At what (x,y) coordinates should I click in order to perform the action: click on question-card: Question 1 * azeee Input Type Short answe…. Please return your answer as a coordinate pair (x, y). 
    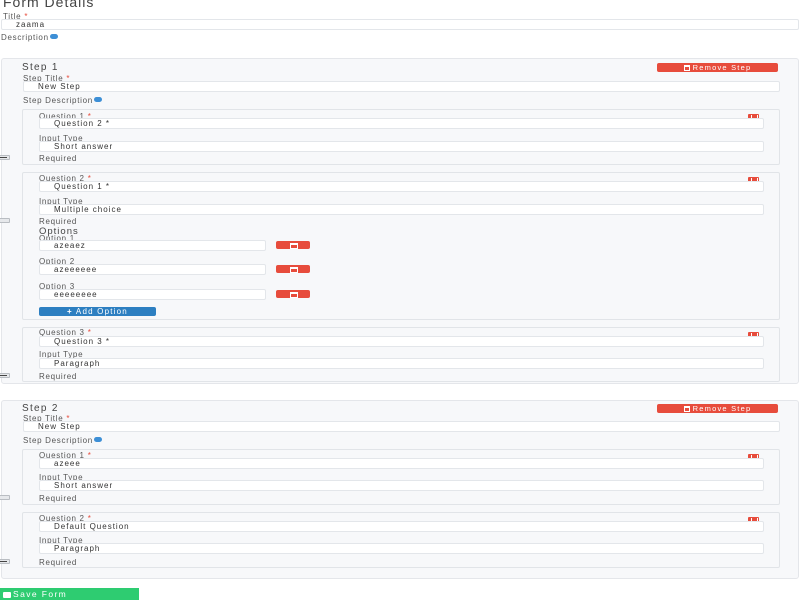
    Looking at the image, I should click on (401, 477).